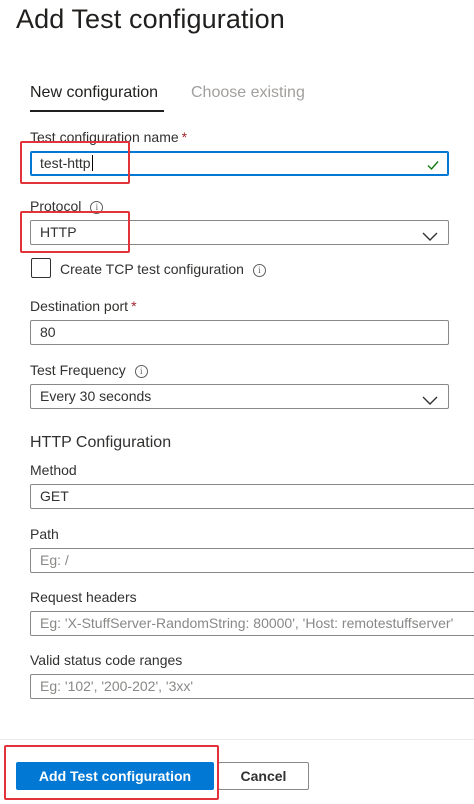 The height and width of the screenshot is (804, 474). Describe the element at coordinates (150, 19) in the screenshot. I see `page-title: Add Test configuration` at that location.